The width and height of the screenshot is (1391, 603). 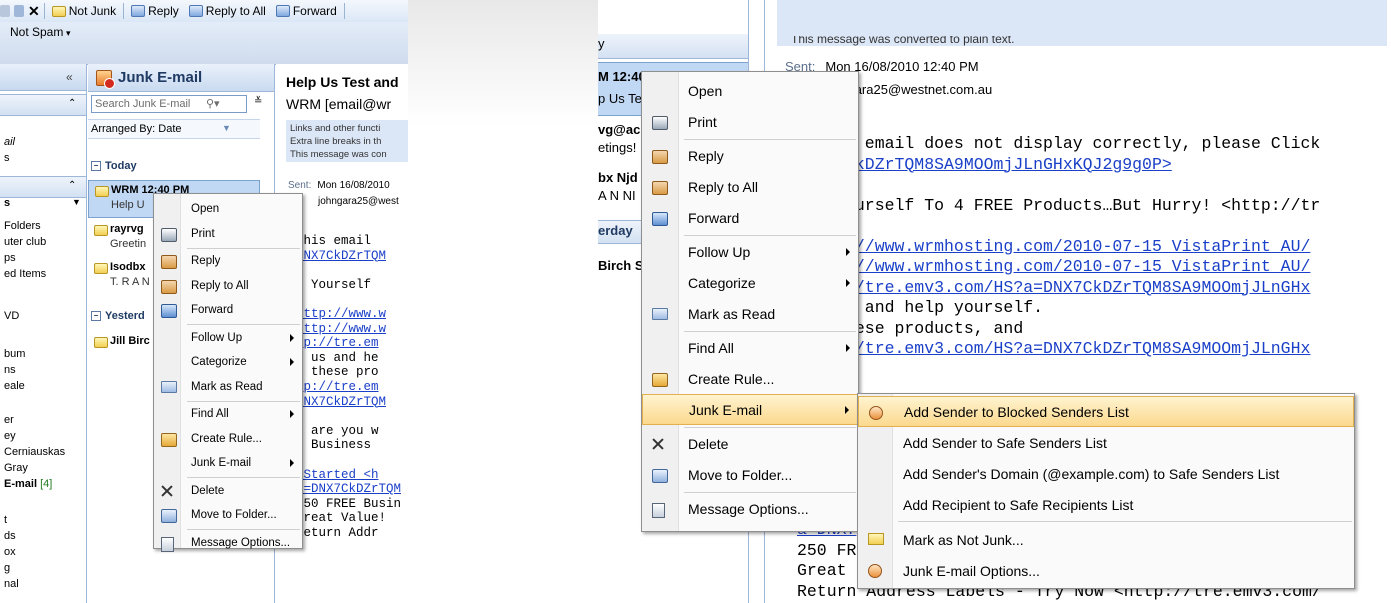 What do you see at coordinates (341, 518) in the screenshot?
I see `body-line: Great Value!` at bounding box center [341, 518].